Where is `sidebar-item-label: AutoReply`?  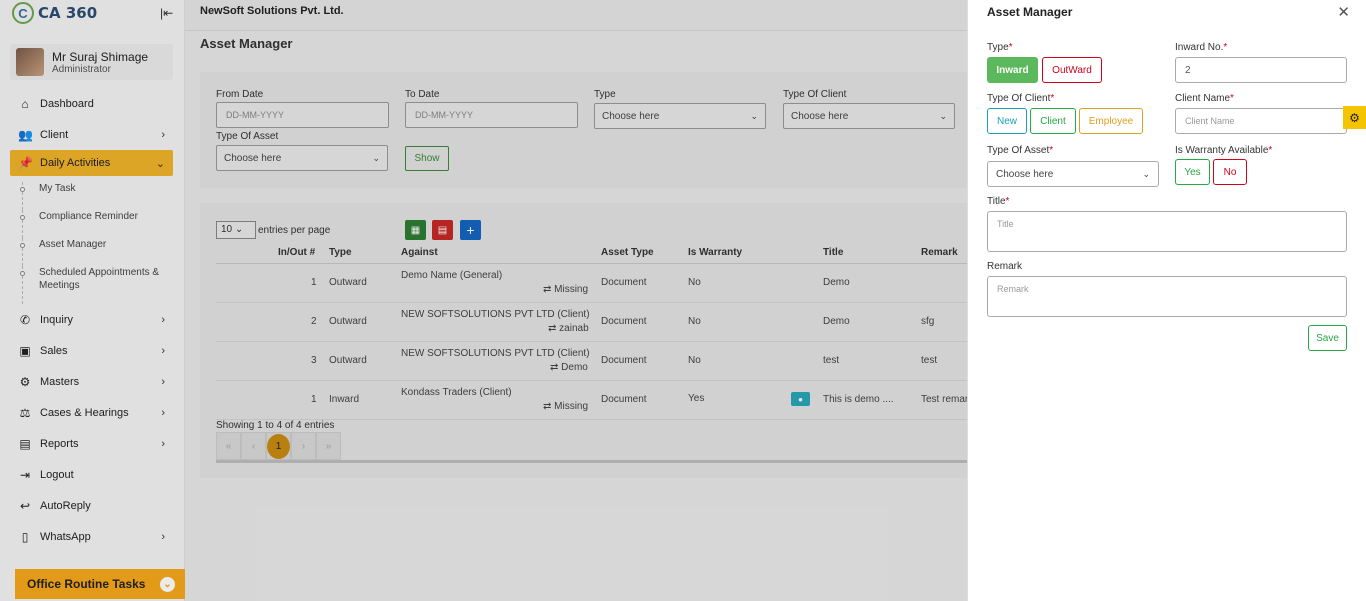 sidebar-item-label: AutoReply is located at coordinates (65, 505).